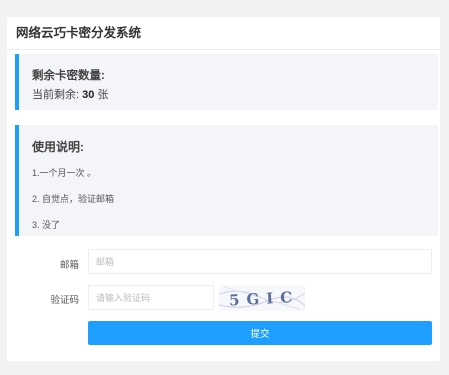 This screenshot has height=375, width=449. What do you see at coordinates (73, 199) in the screenshot?
I see `help-item: 2. 自觉点，验证邮箱` at bounding box center [73, 199].